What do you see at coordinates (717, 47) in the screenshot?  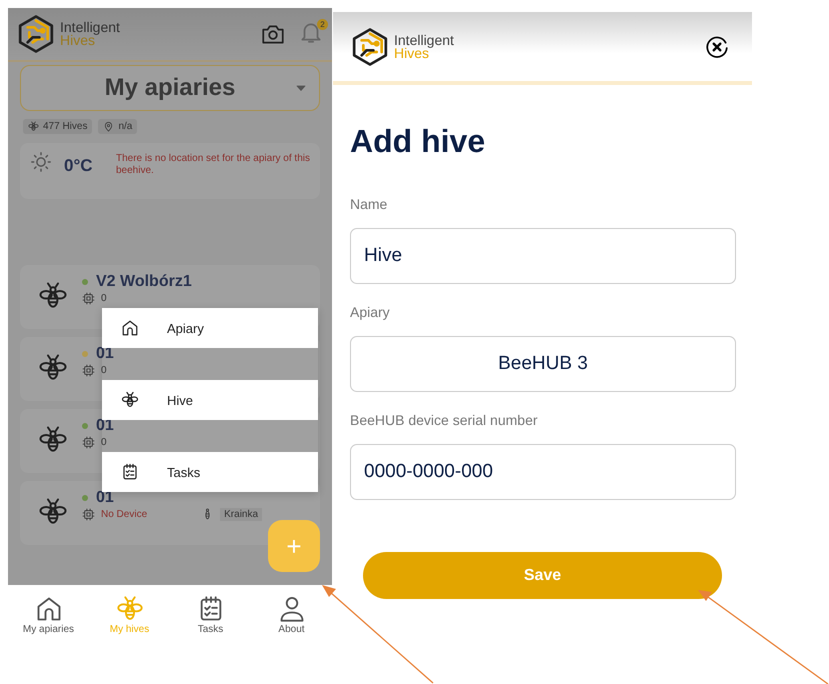 I see `close-icon` at bounding box center [717, 47].